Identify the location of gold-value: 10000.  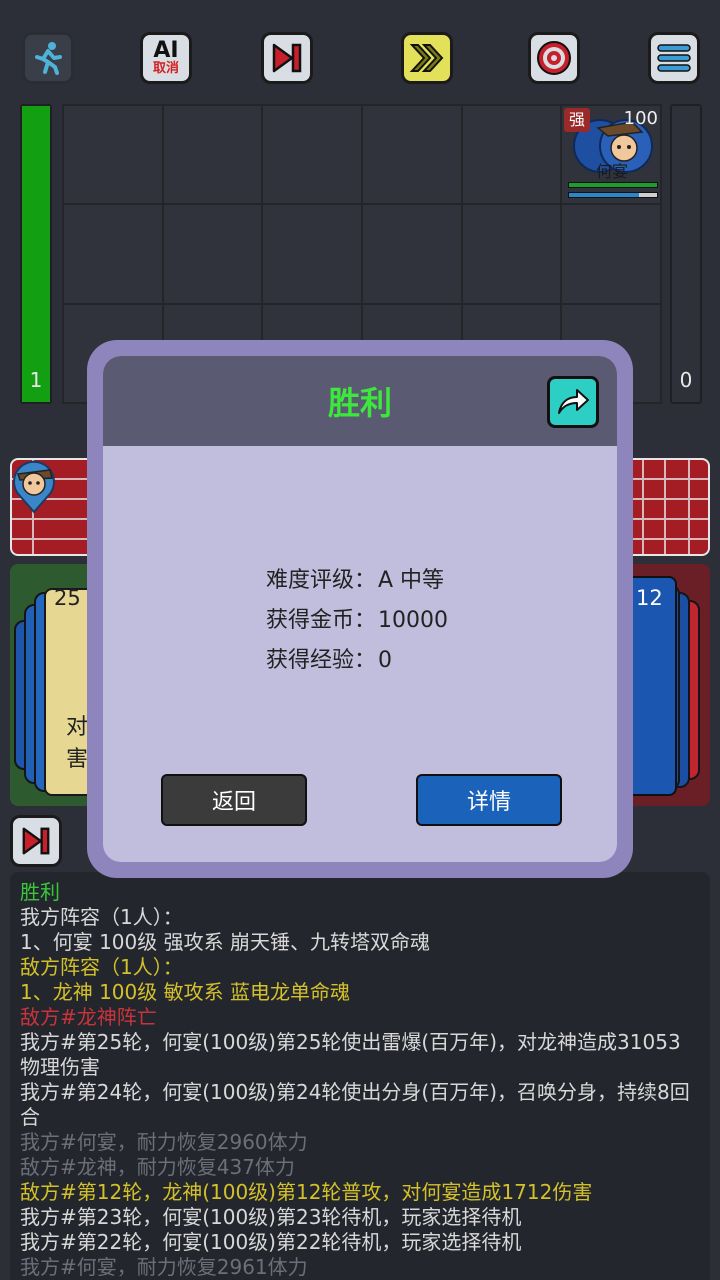
(413, 620).